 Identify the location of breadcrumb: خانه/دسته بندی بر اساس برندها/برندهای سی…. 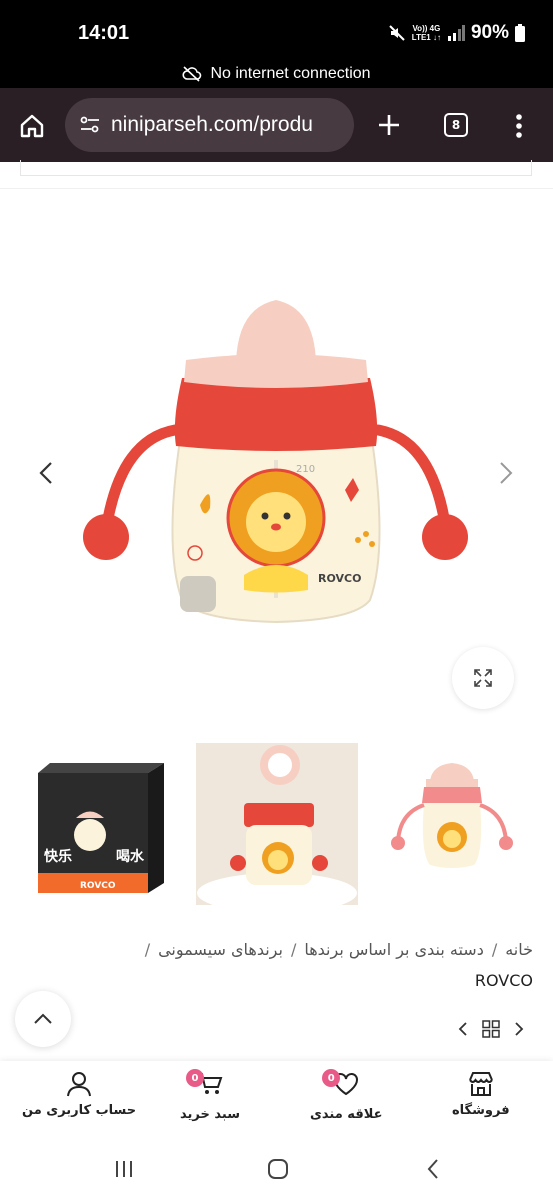
(338, 965).